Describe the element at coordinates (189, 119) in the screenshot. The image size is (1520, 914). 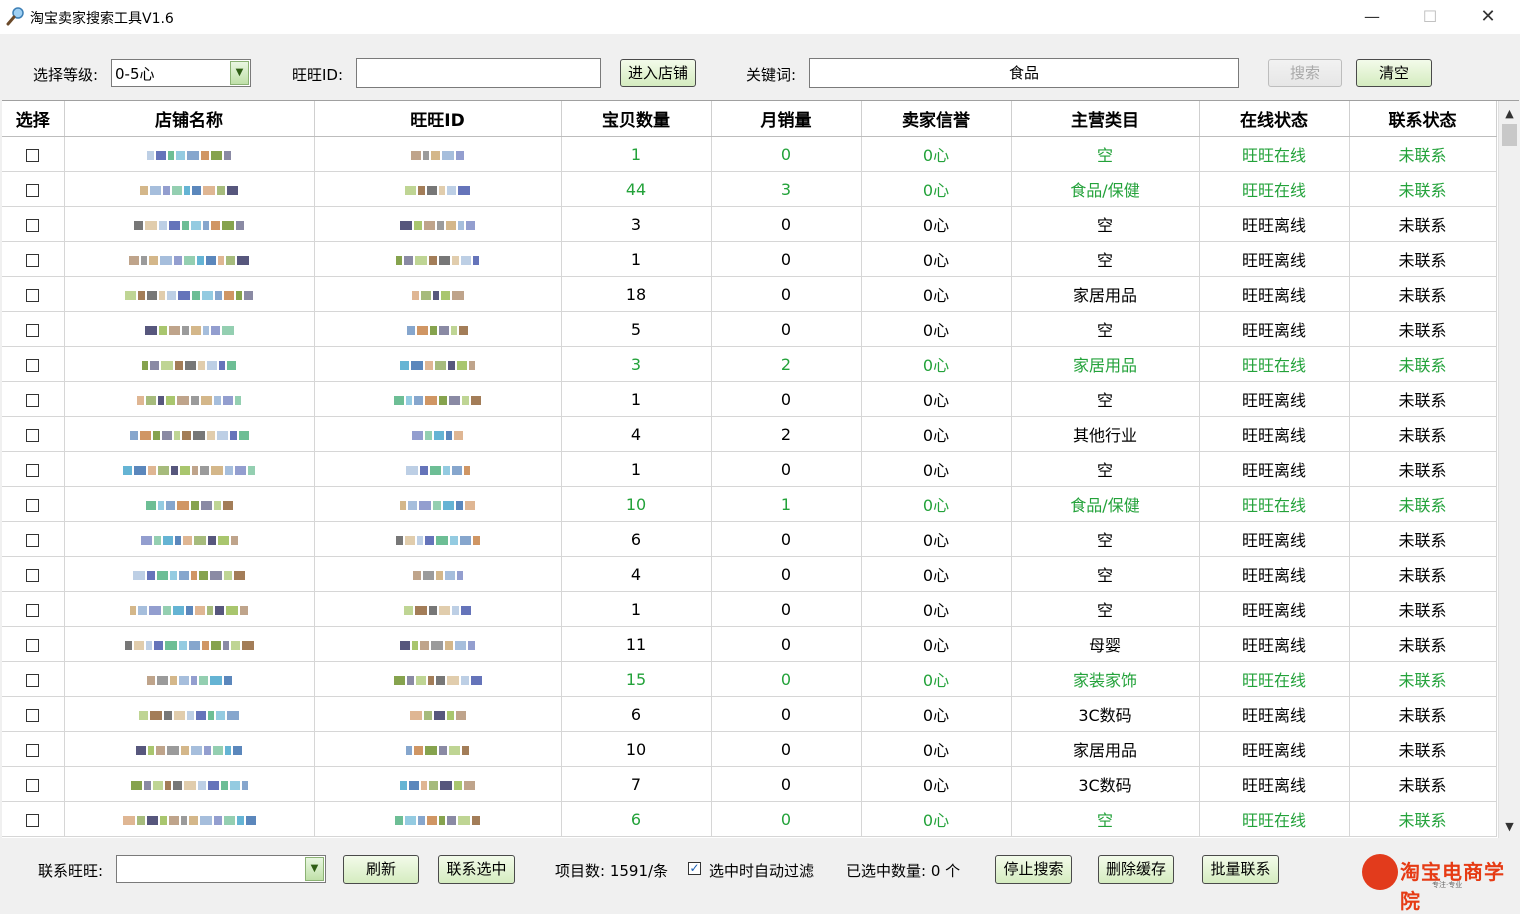
I see `col-shop-name: 店铺名称` at that location.